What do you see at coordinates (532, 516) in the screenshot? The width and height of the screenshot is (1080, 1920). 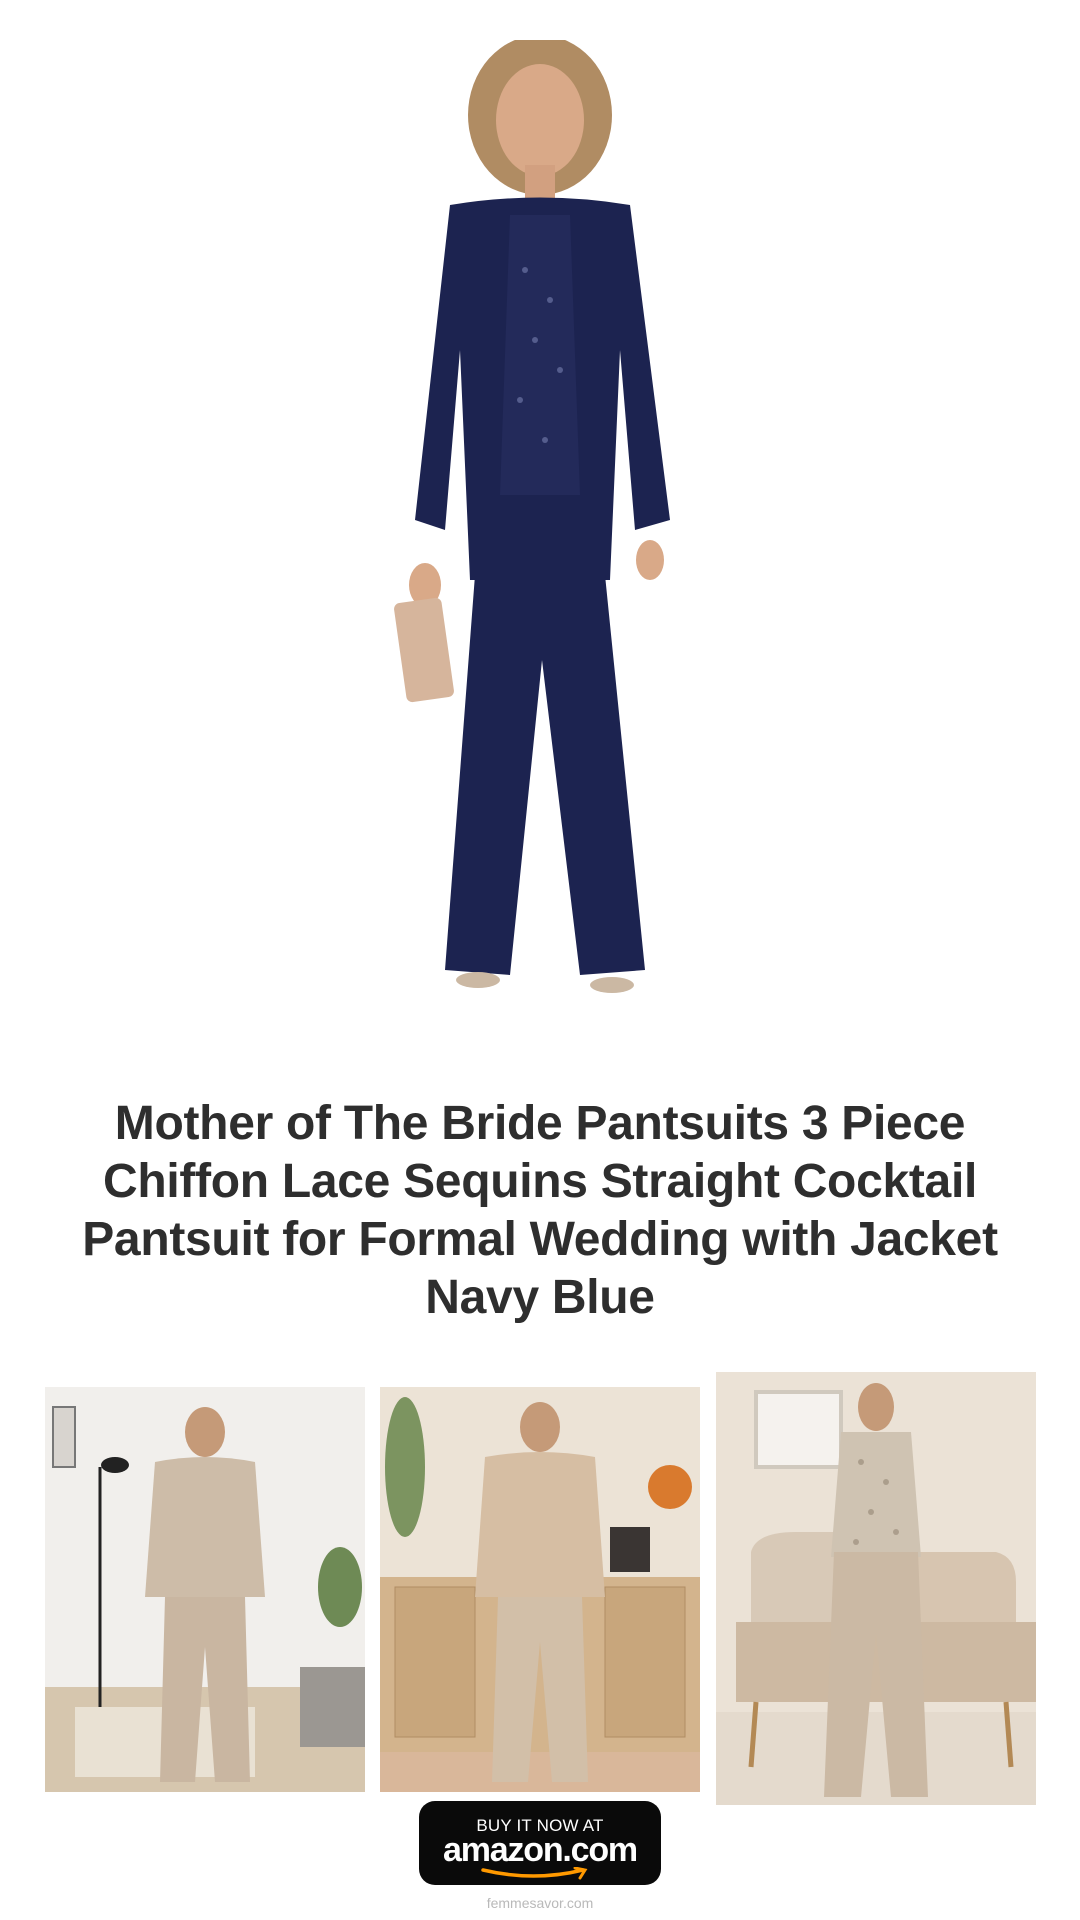 I see `model-navy-pantsuit-image` at bounding box center [532, 516].